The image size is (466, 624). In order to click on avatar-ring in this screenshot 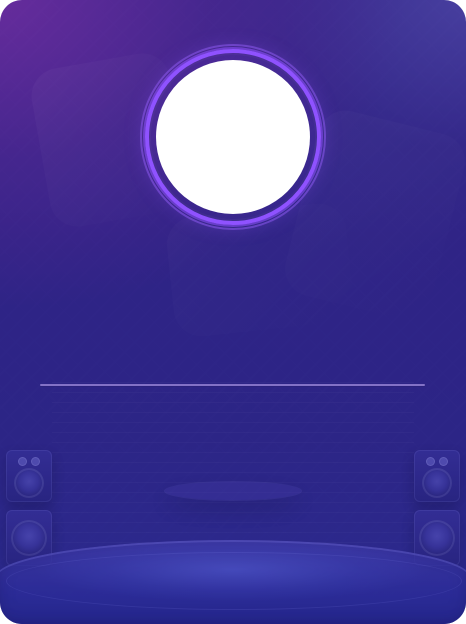, I will do `click(233, 137)`.